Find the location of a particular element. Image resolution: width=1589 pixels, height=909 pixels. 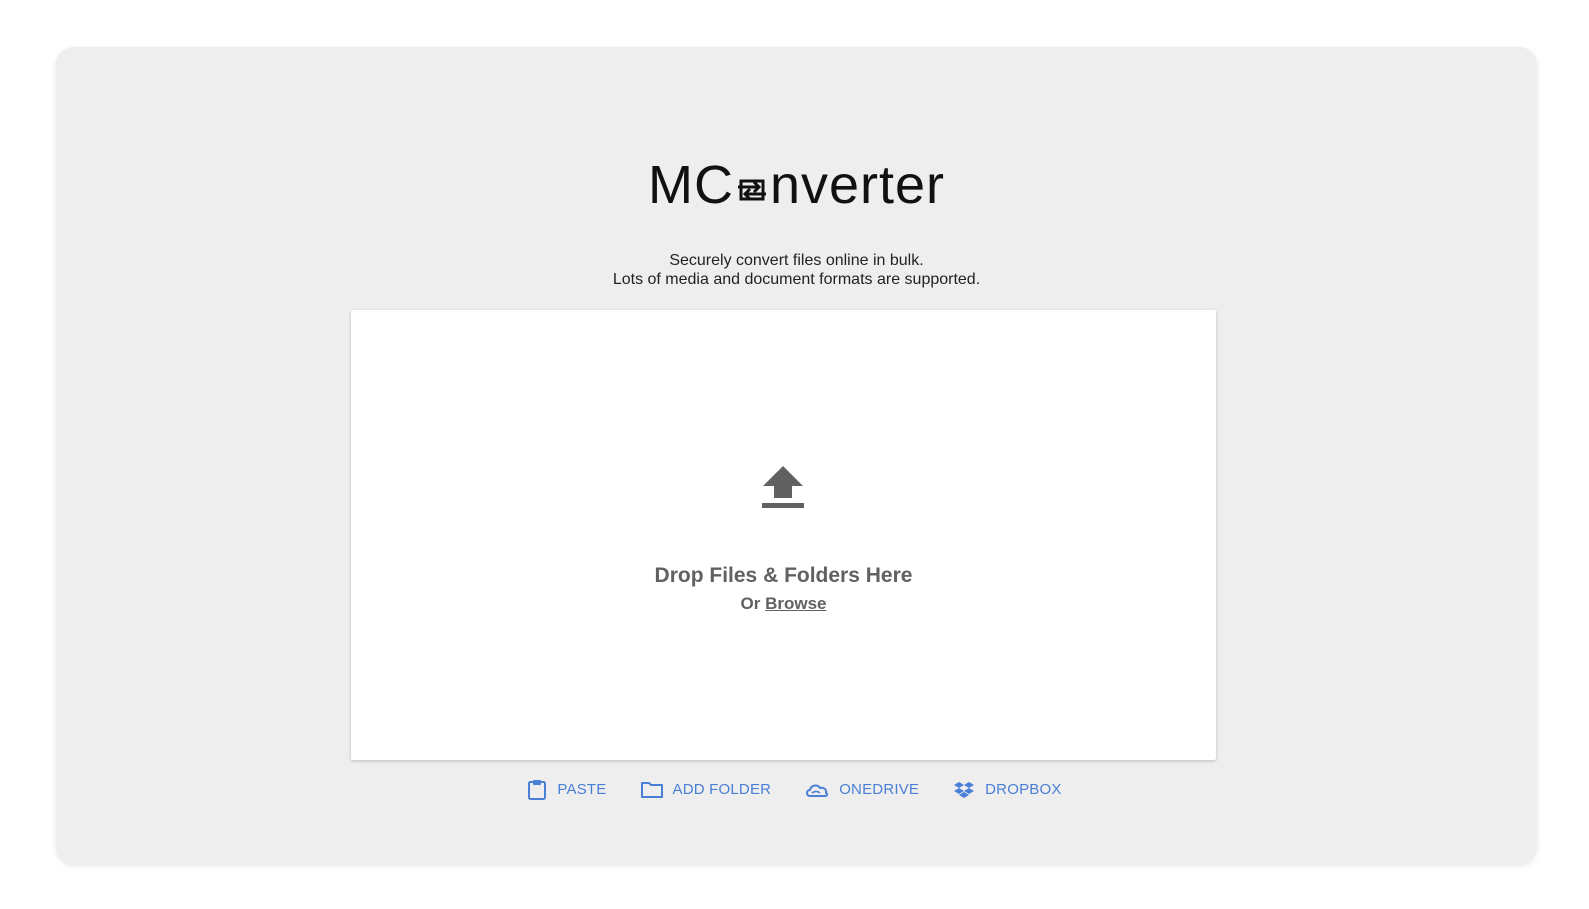

drop-subtitle: Or Browse is located at coordinates (783, 604).